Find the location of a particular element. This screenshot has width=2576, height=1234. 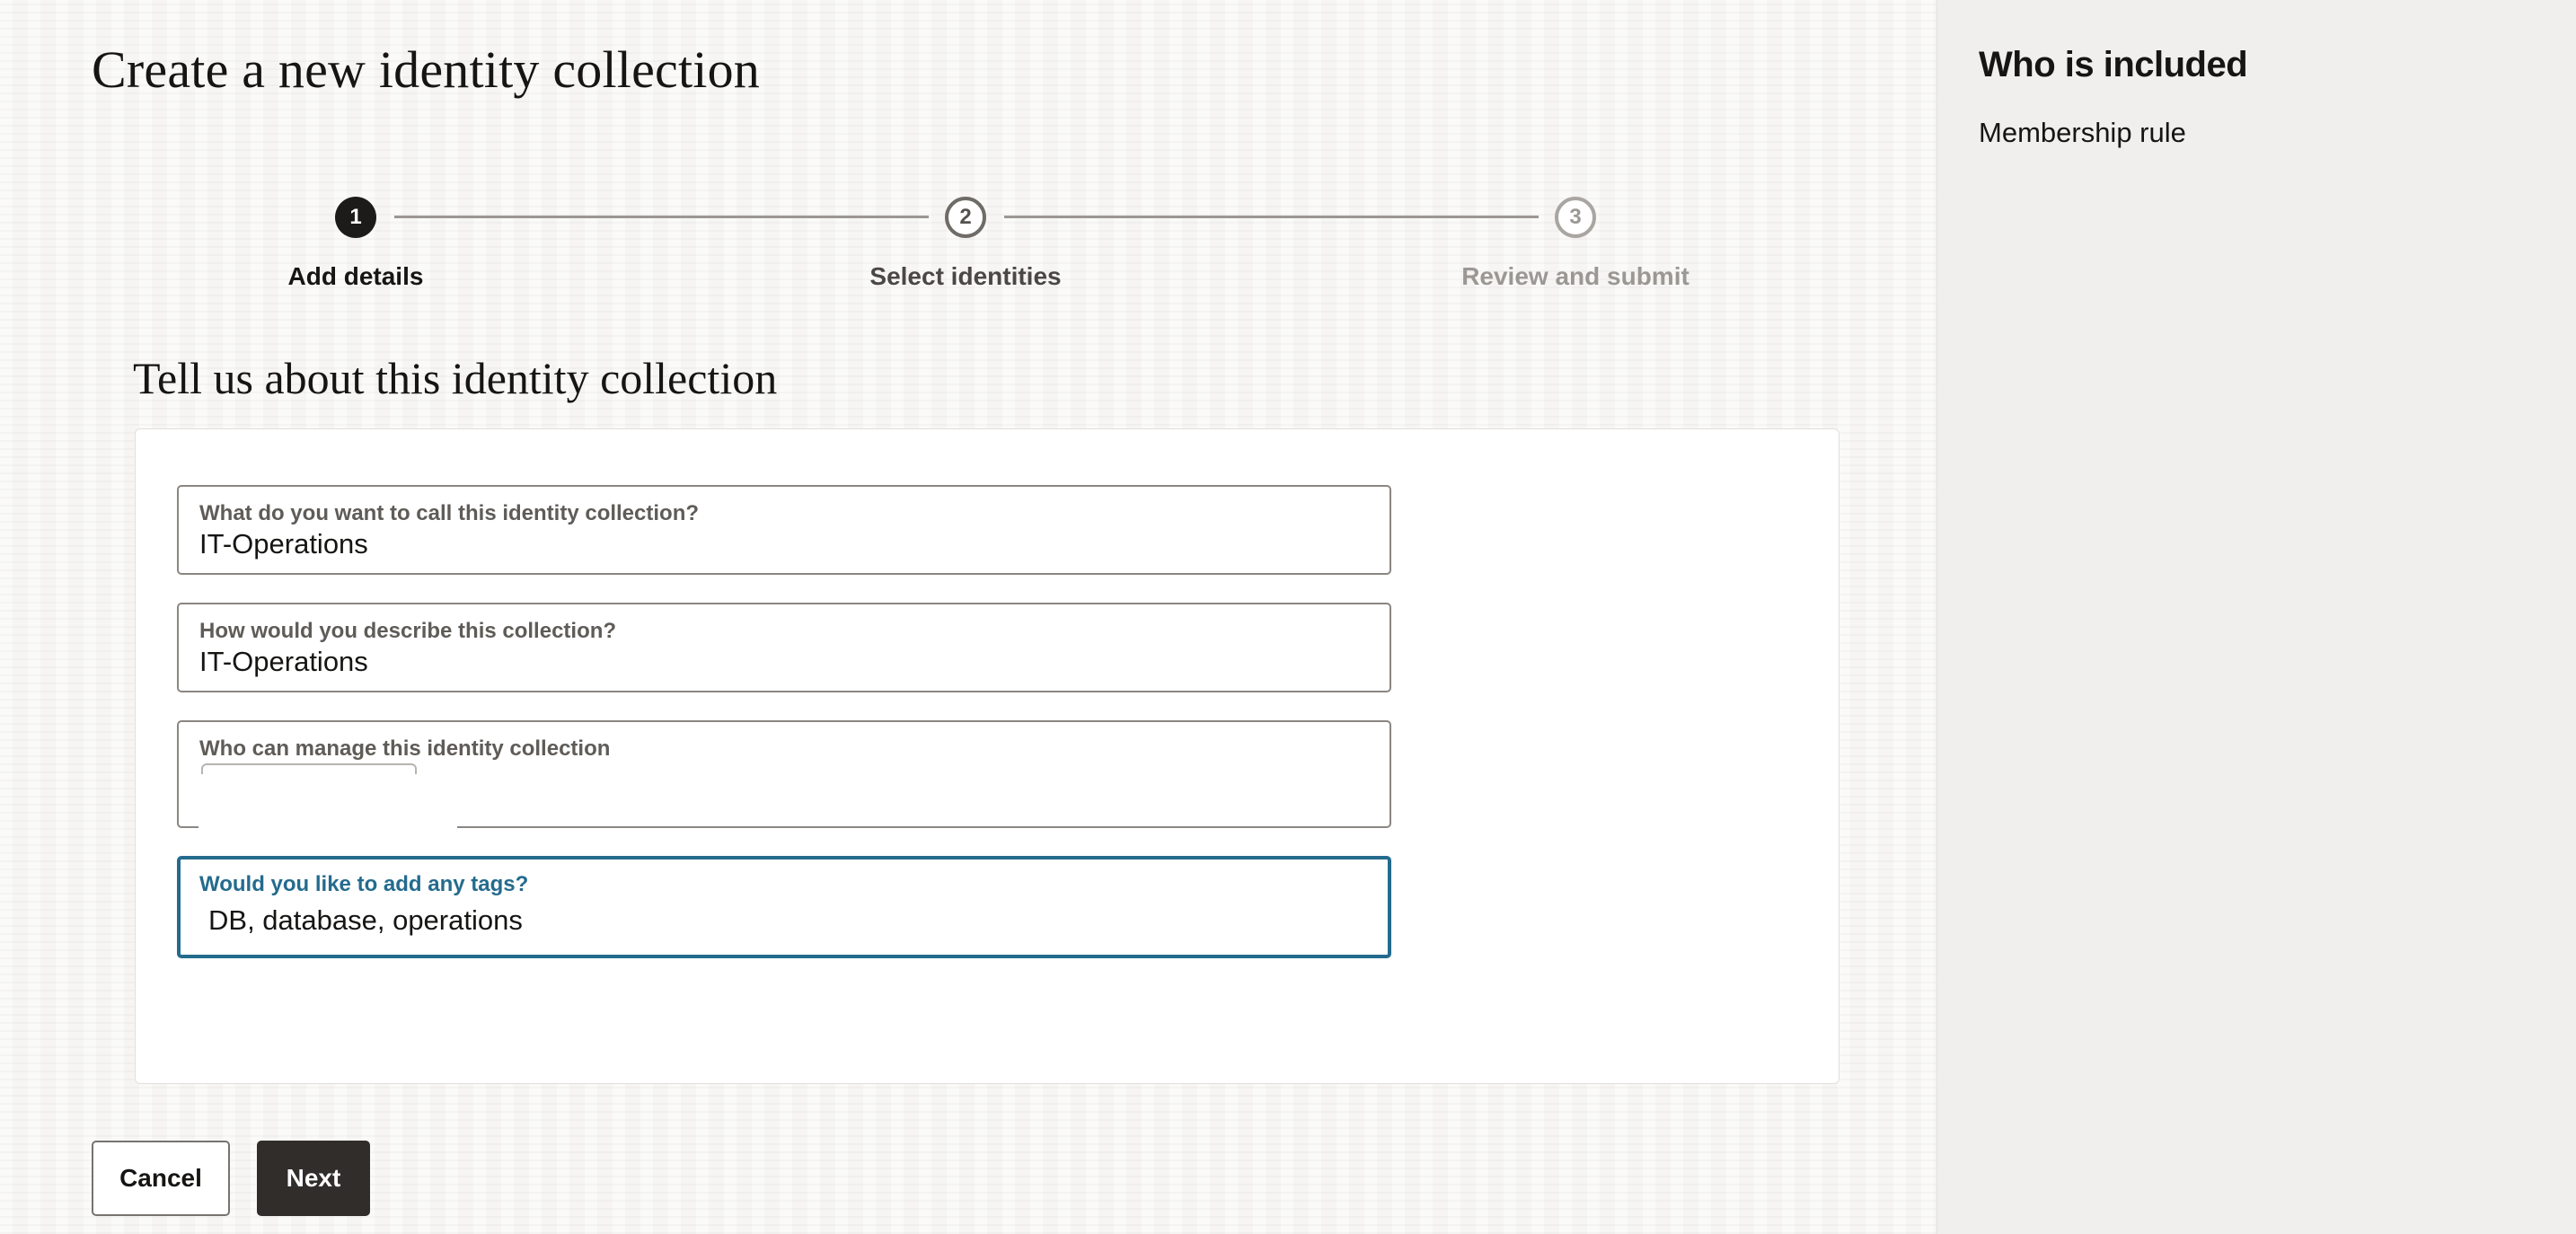

collection-name-value: IT-Operations is located at coordinates (283, 544).